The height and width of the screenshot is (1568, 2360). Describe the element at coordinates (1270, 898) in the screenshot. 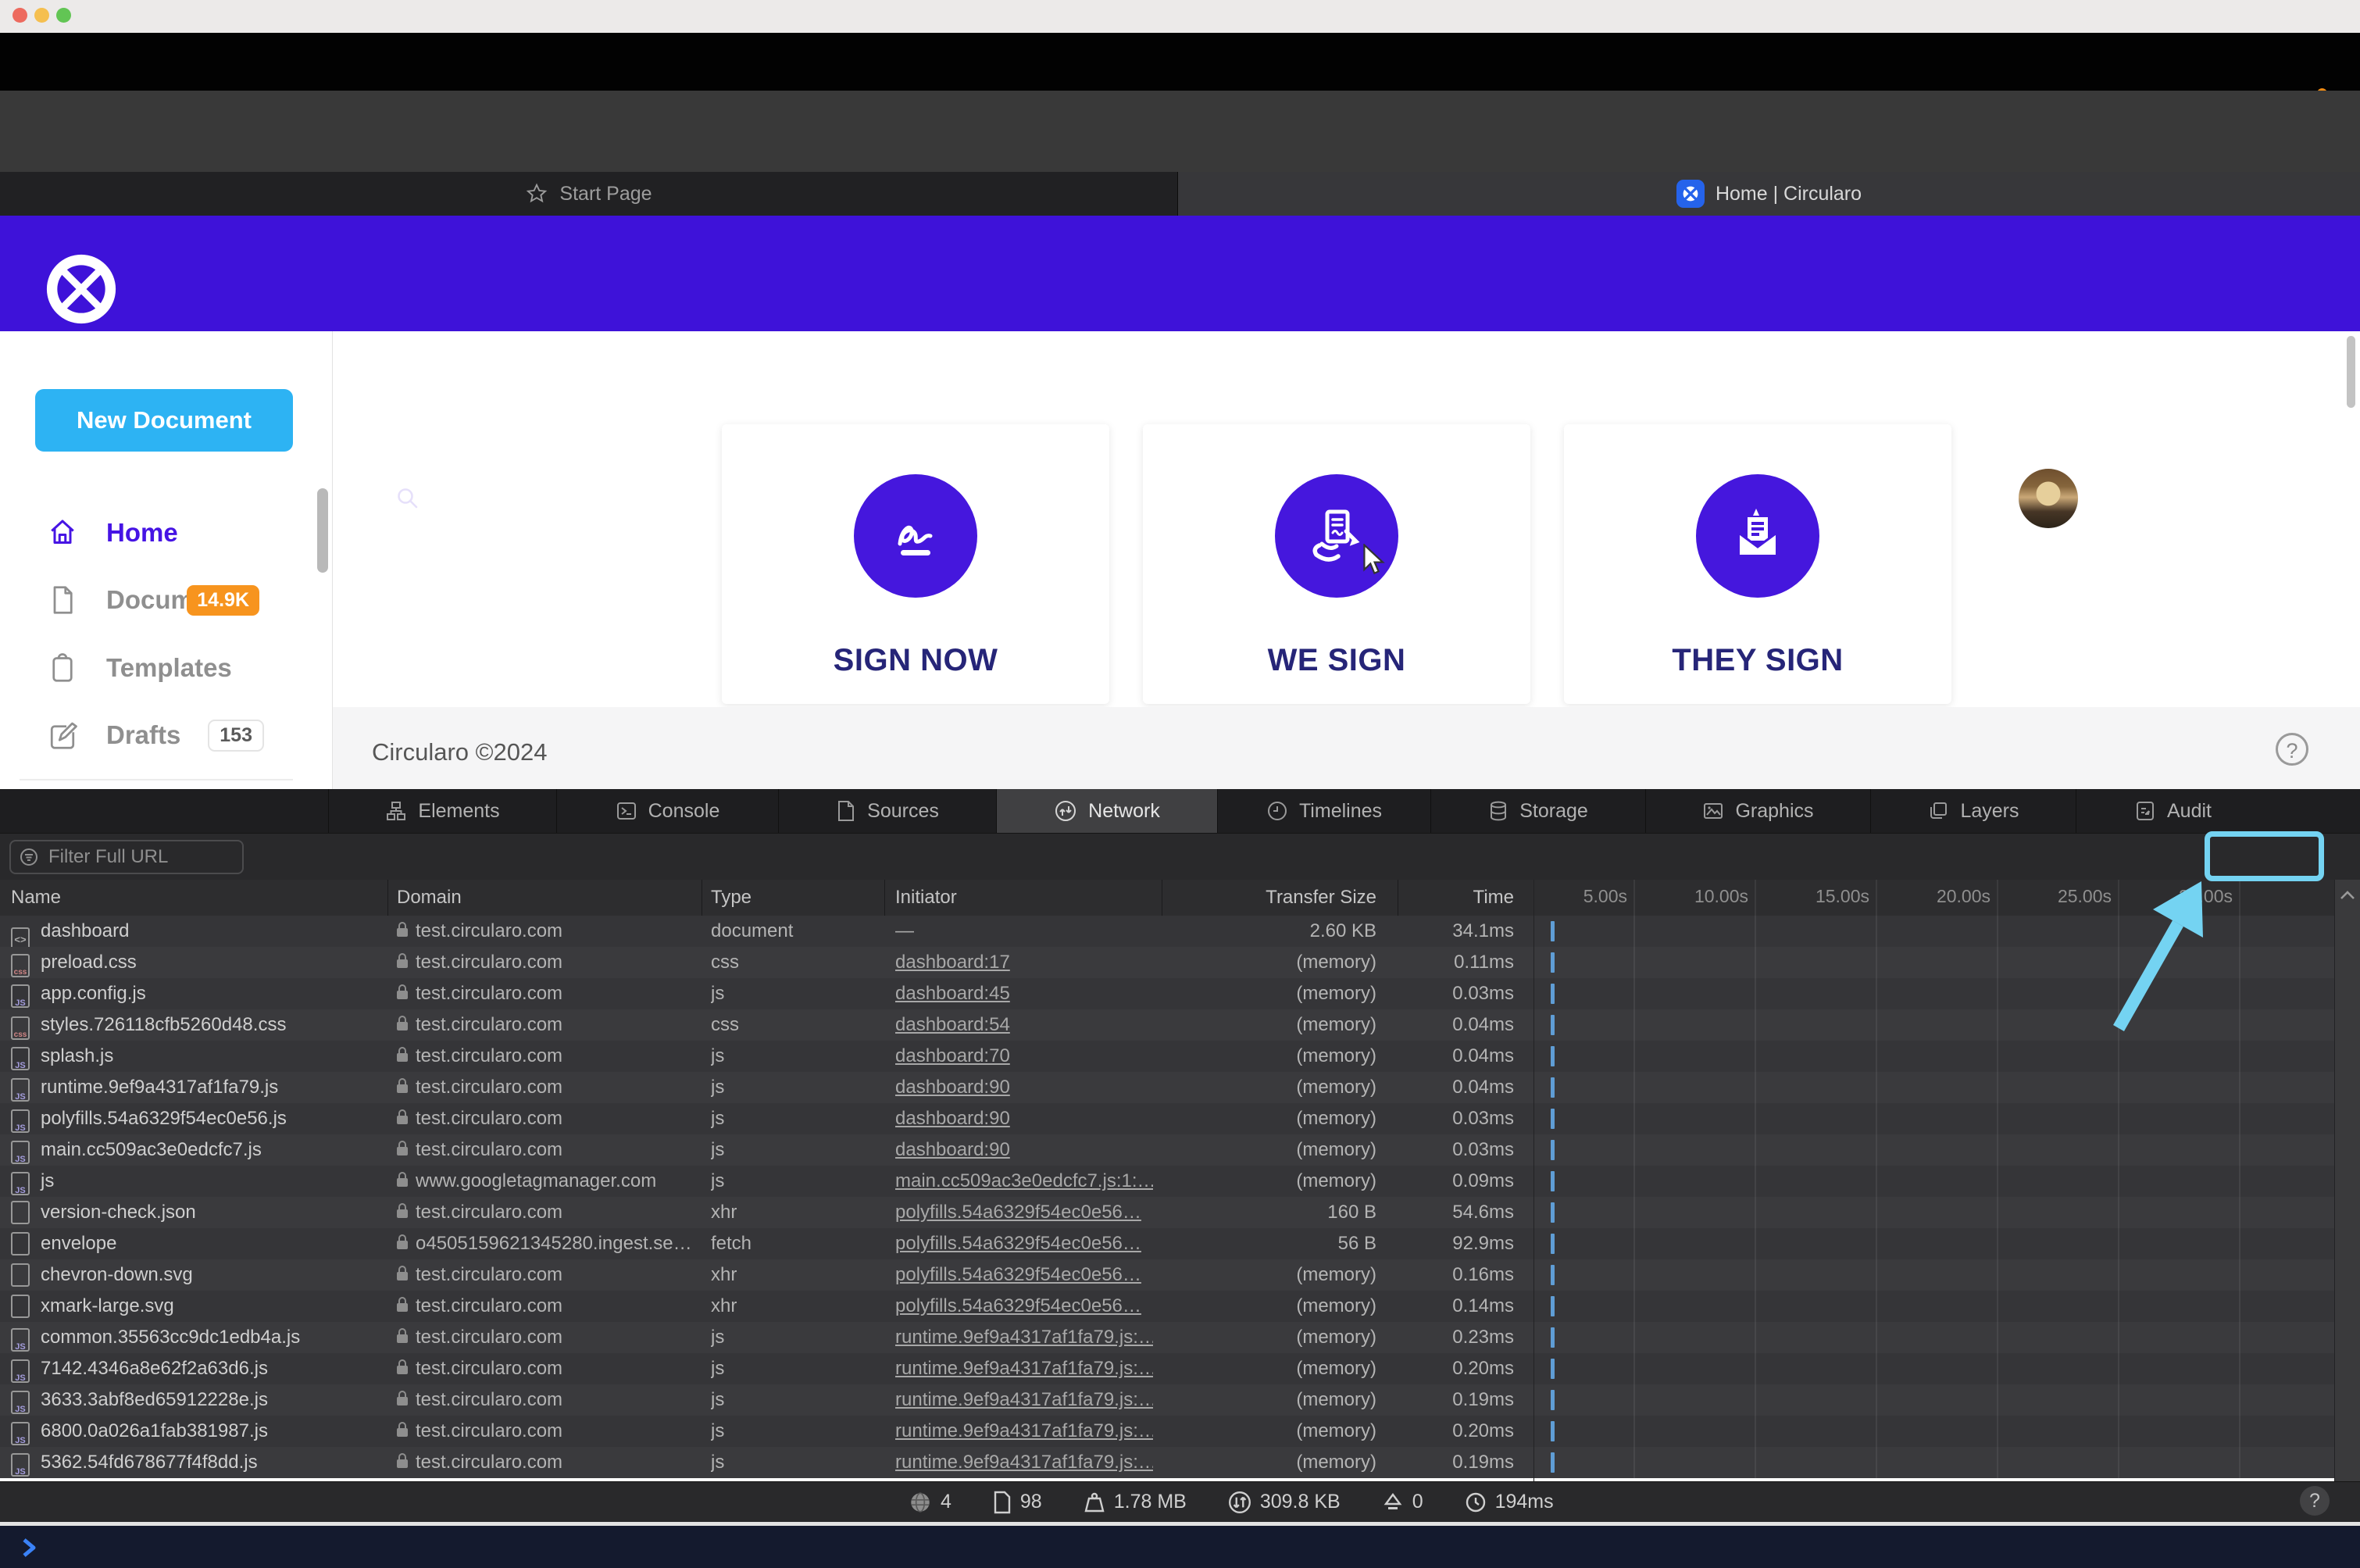

I see `column-header-transfer-size: Transfer Size` at that location.